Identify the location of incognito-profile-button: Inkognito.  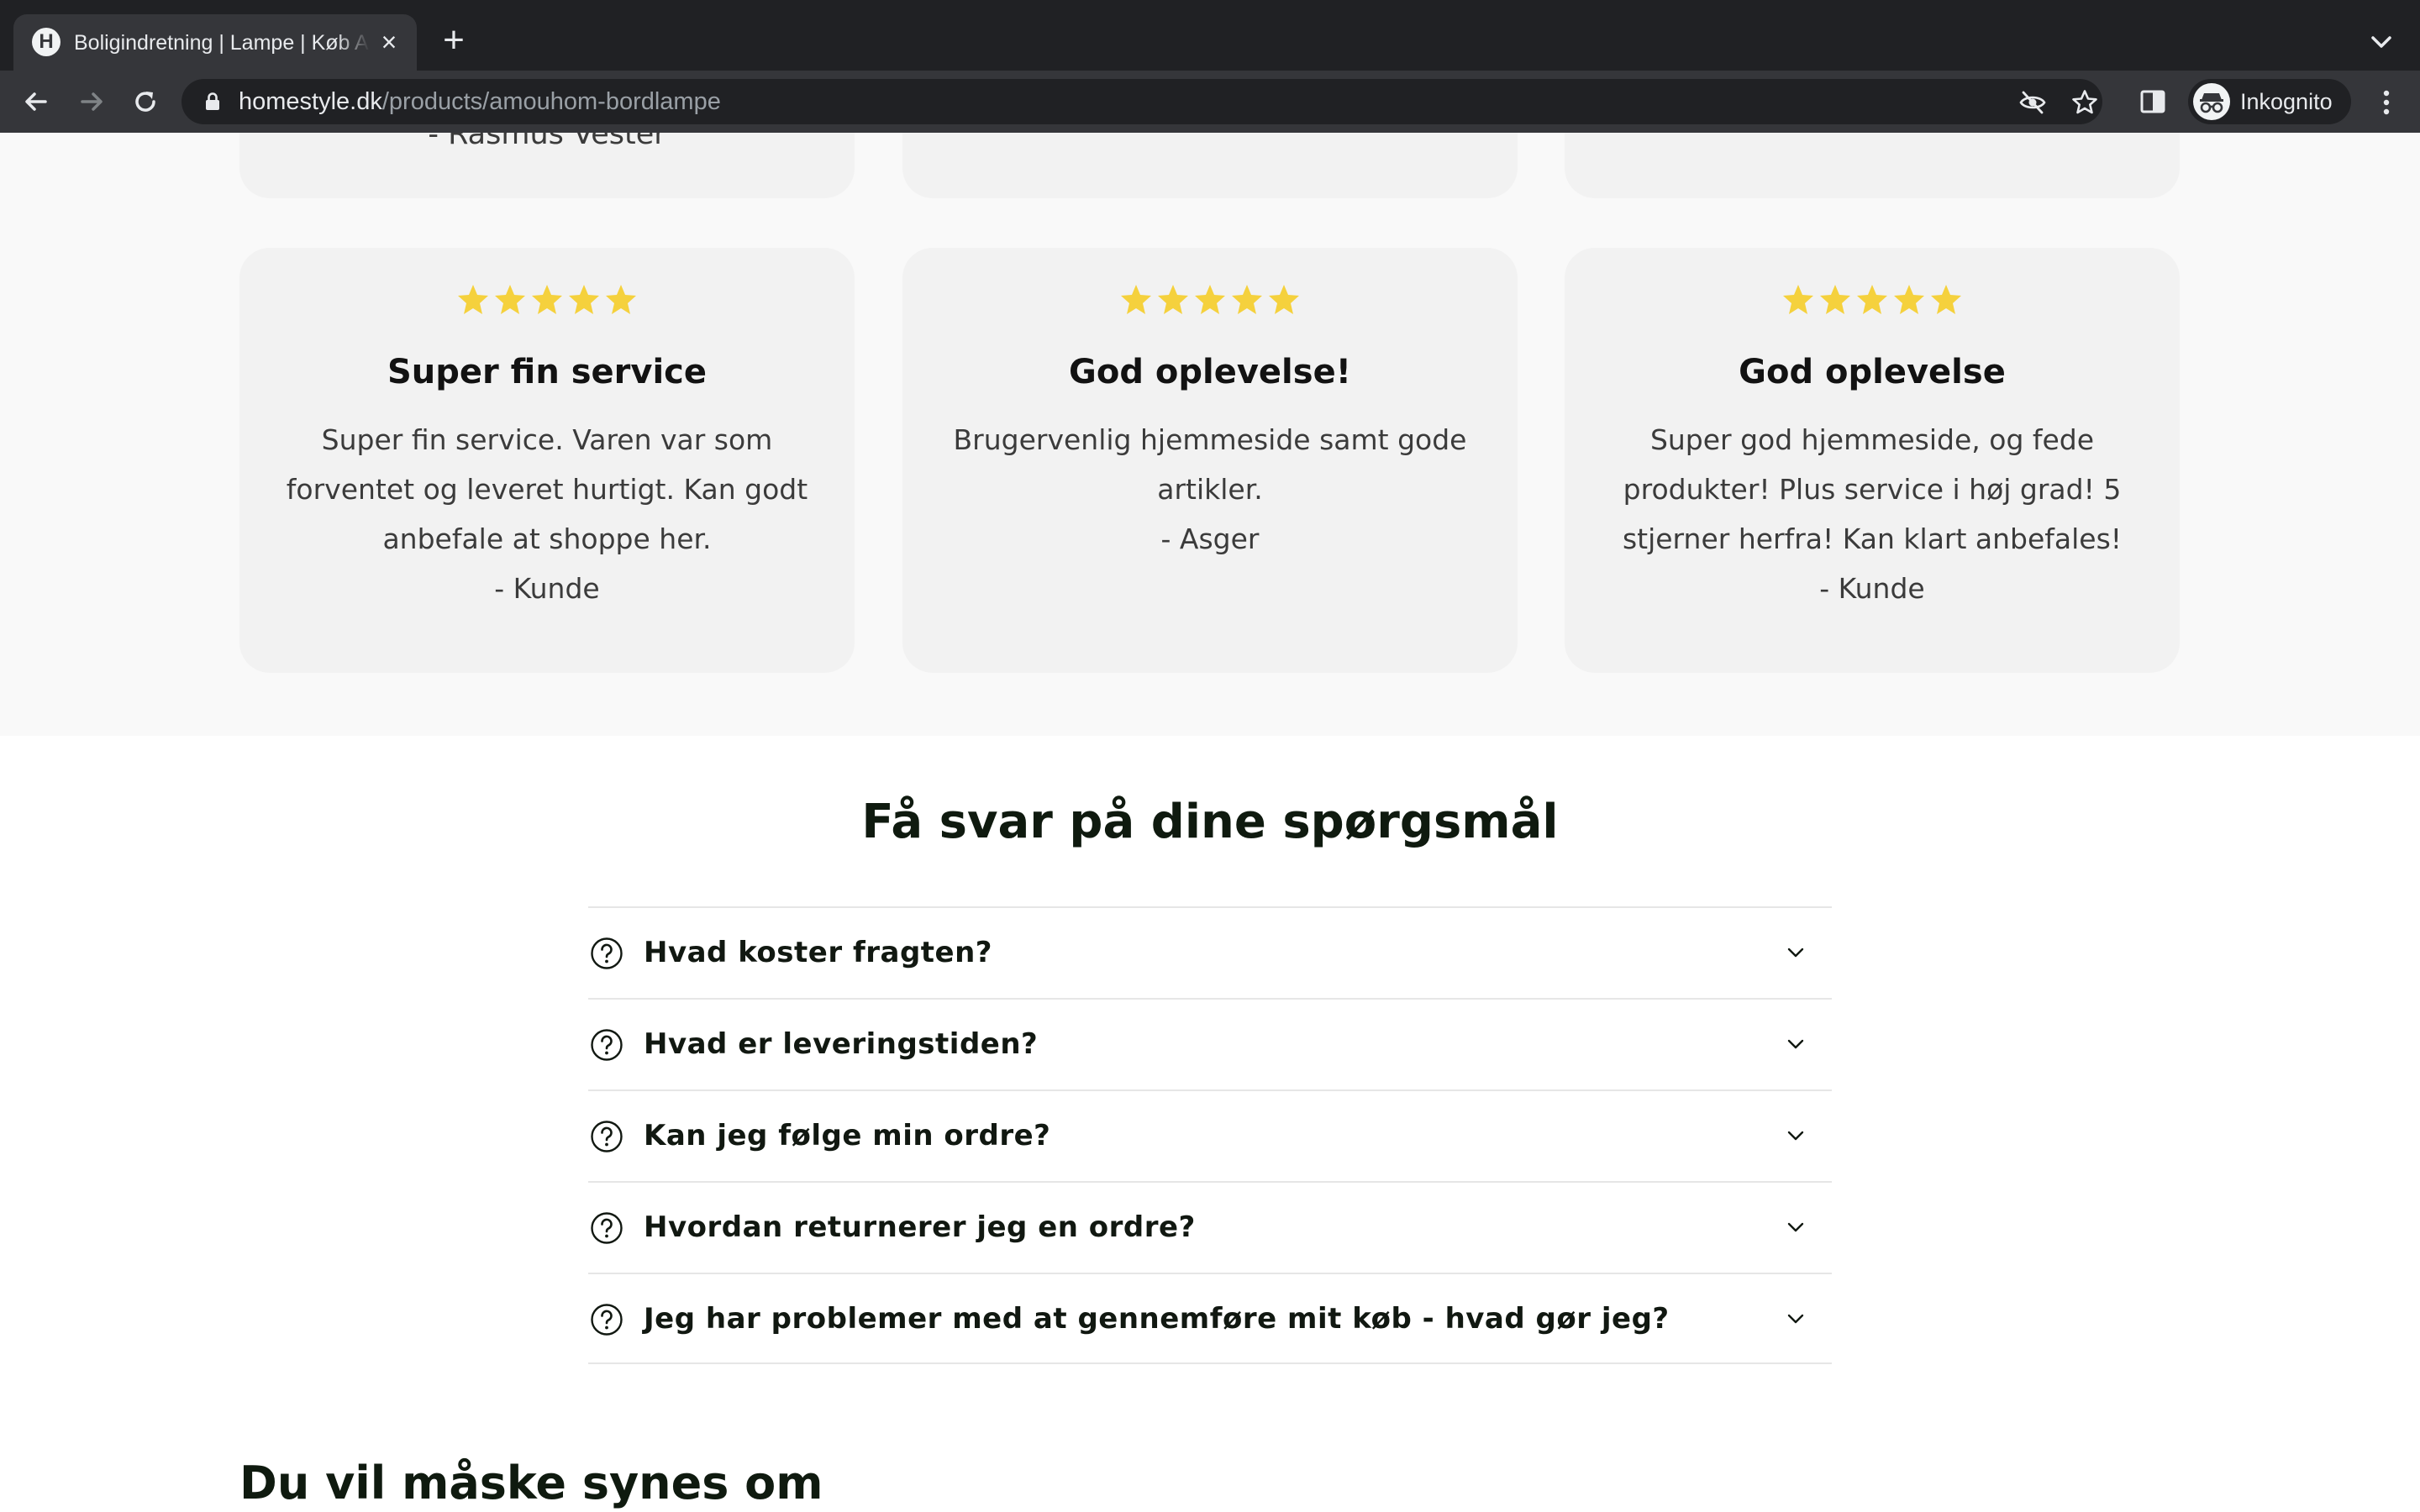
(2269, 101).